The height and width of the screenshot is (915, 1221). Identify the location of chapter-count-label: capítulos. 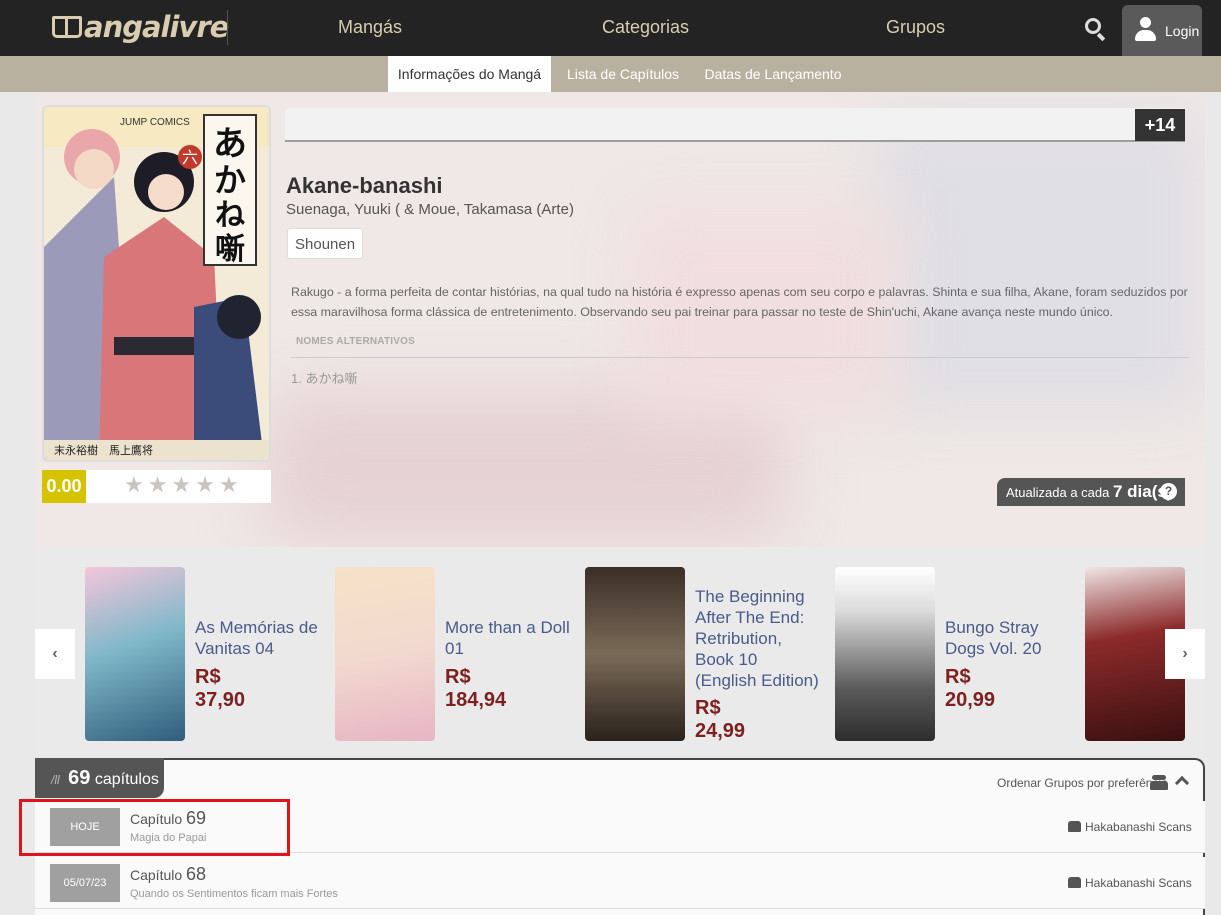
(126, 779).